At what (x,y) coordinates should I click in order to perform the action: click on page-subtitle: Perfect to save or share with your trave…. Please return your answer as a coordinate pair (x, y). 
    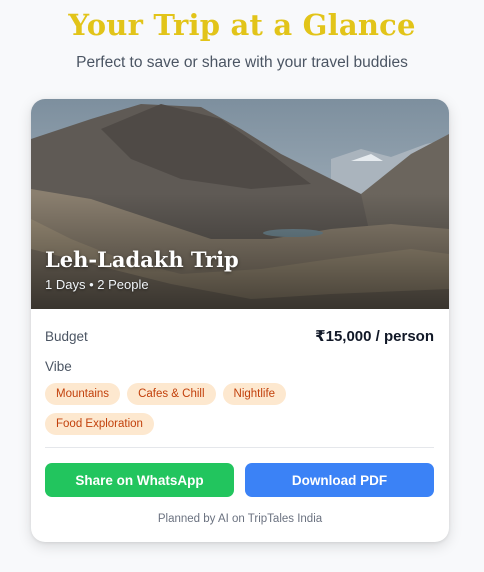
    Looking at the image, I should click on (242, 62).